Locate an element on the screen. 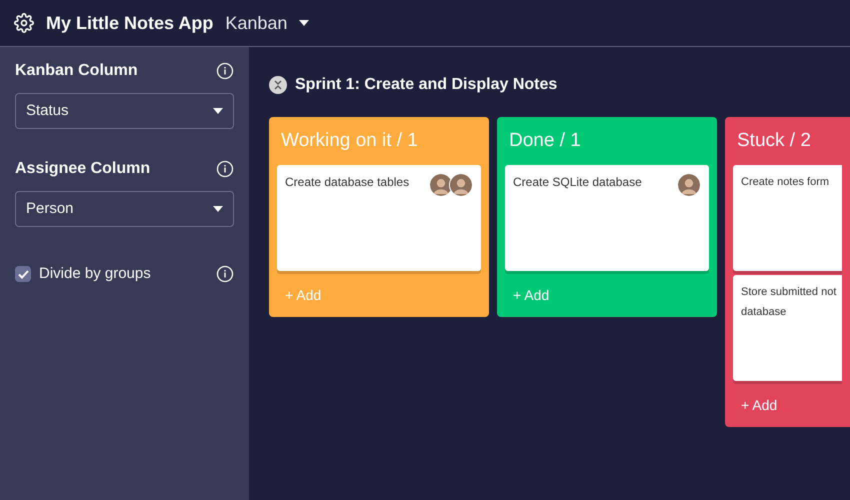 Image resolution: width=850 pixels, height=500 pixels. task-card: Create notes form is located at coordinates (787, 217).